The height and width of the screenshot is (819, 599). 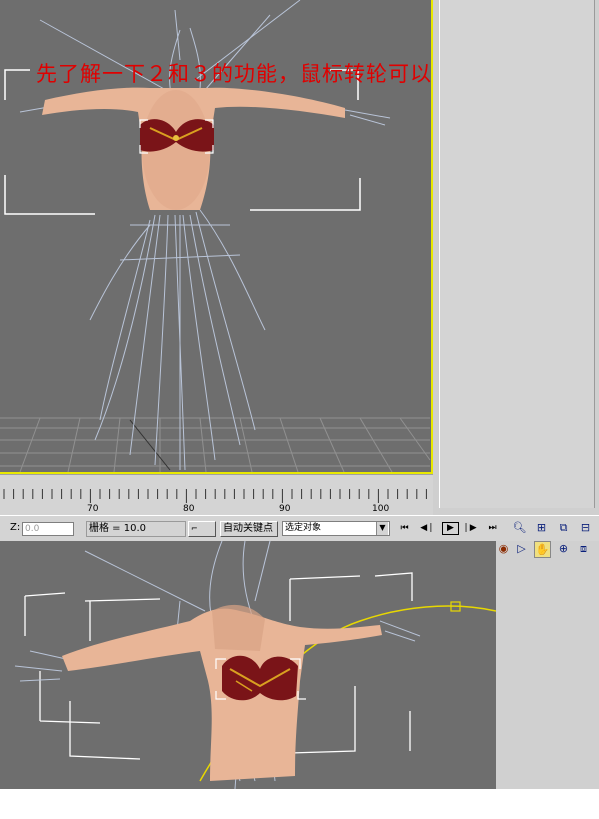 I want to click on selection-set-value: 选定对象, so click(x=303, y=528).